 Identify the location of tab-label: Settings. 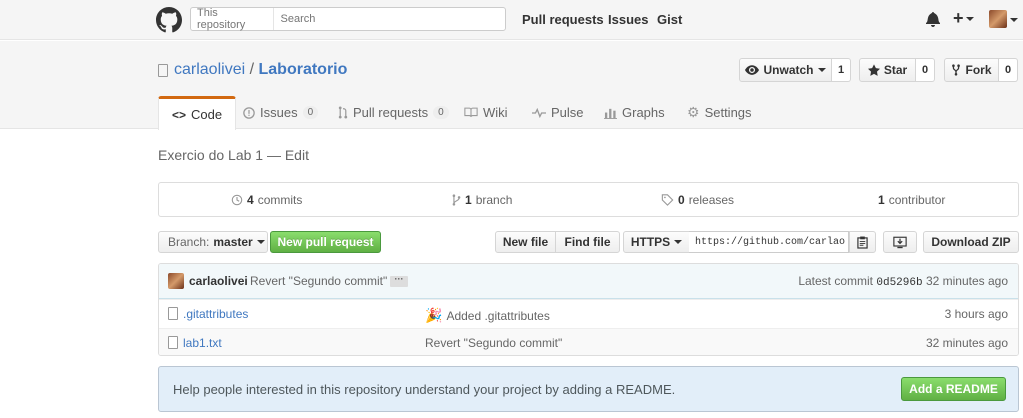
(728, 112).